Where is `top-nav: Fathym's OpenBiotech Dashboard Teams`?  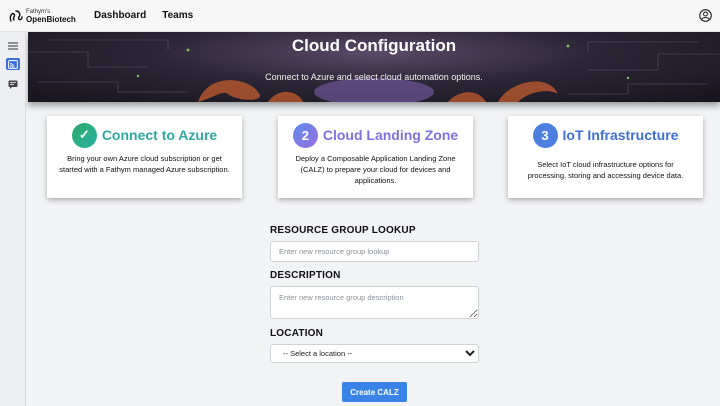
top-nav: Fathym's OpenBiotech Dashboard Teams is located at coordinates (360, 16).